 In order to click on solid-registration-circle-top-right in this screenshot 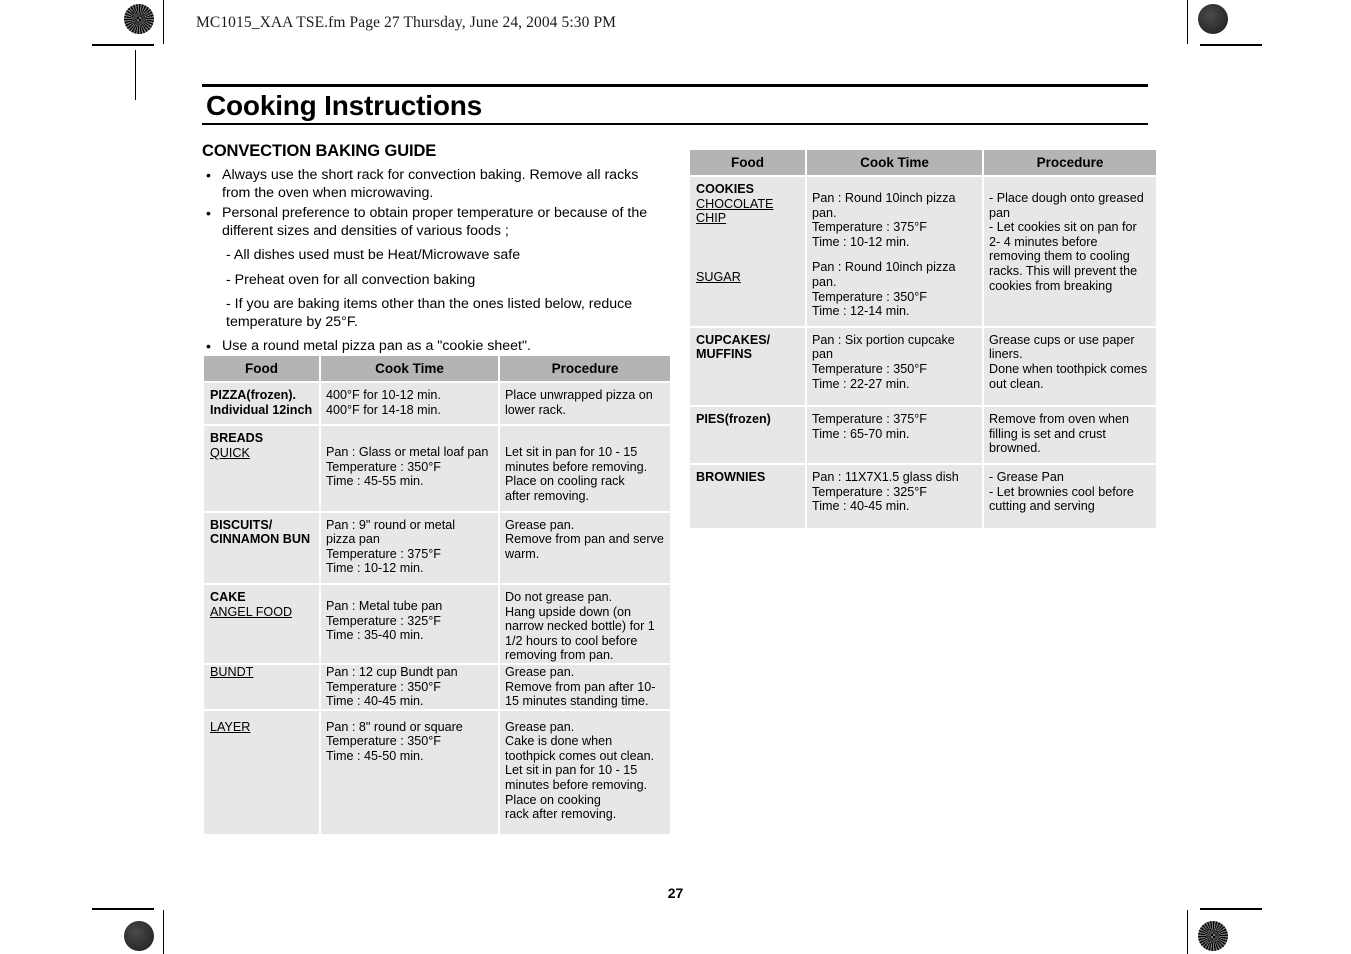, I will do `click(1213, 19)`.